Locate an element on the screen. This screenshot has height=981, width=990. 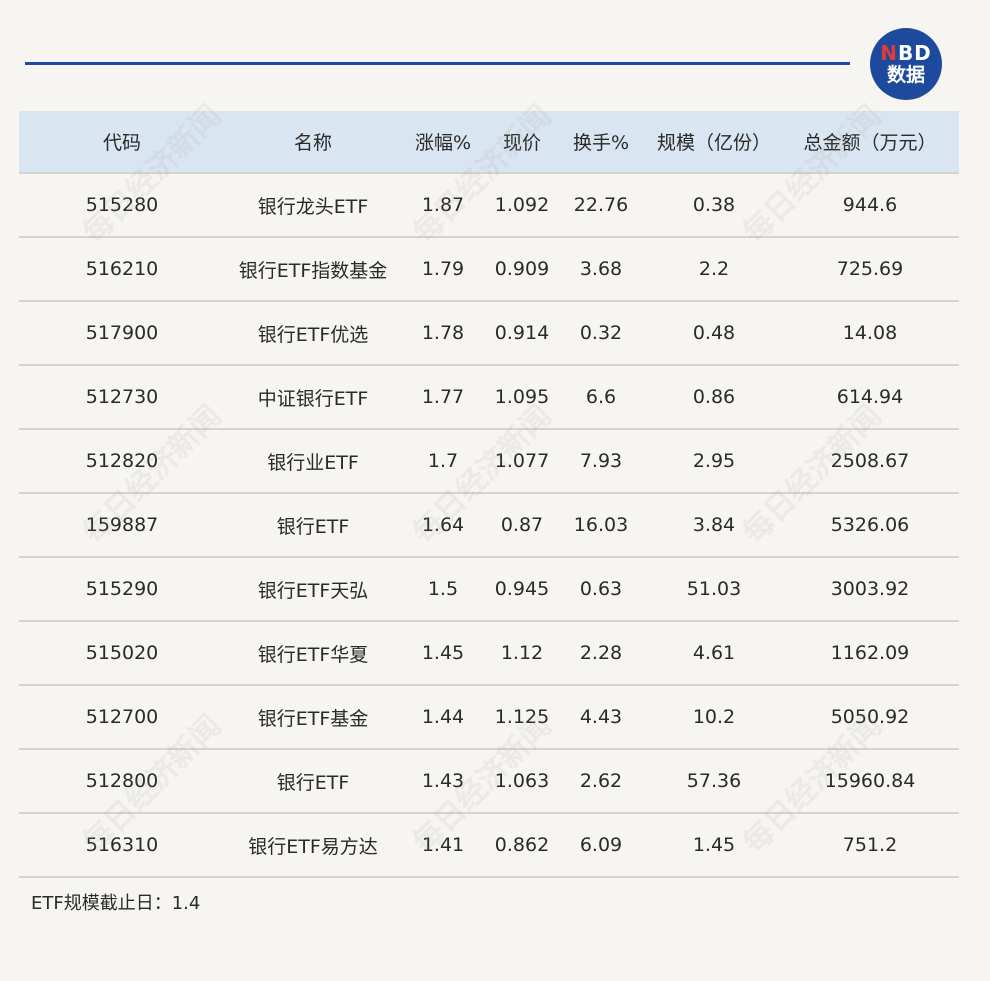
table-row: 515020 银行ETF华夏 1.45 1.12 2.28 4.61 1162.09 is located at coordinates (489, 654).